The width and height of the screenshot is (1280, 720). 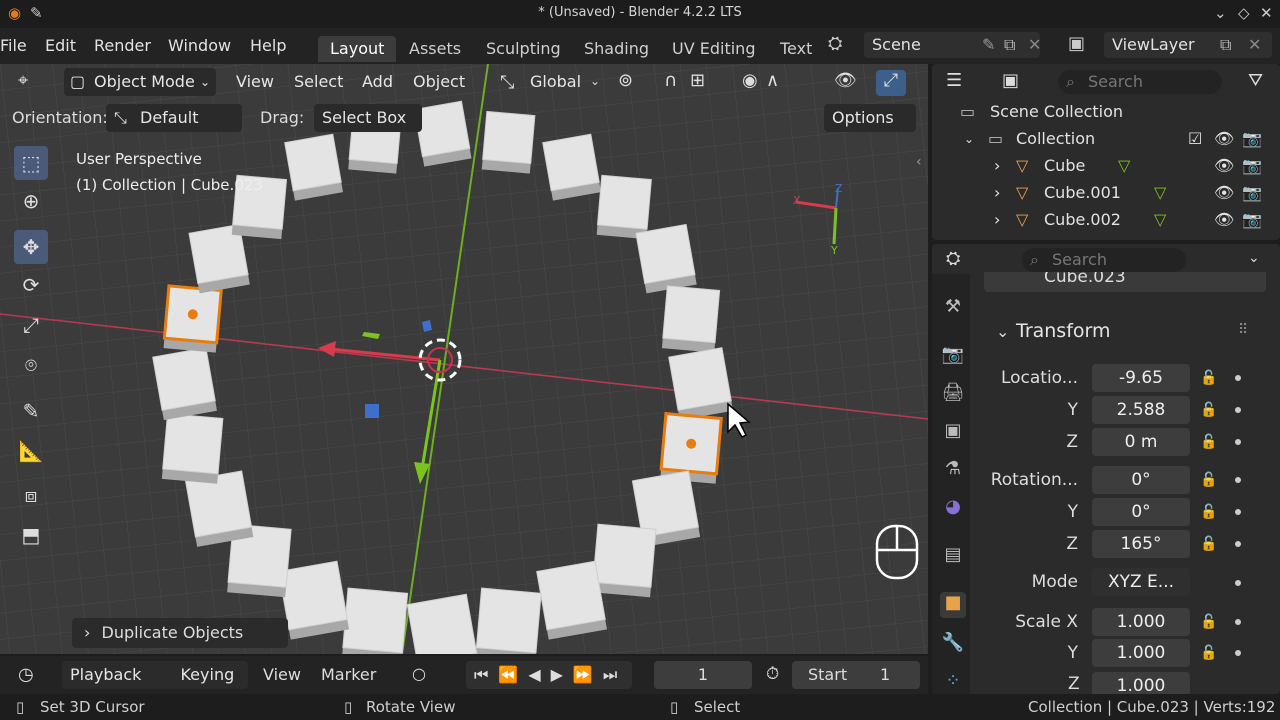 I want to click on menu-object: Object, so click(x=439, y=82).